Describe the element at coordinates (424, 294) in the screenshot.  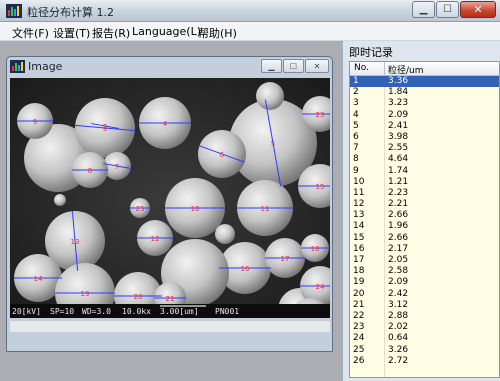
I see `table-row: 20 2.42` at that location.